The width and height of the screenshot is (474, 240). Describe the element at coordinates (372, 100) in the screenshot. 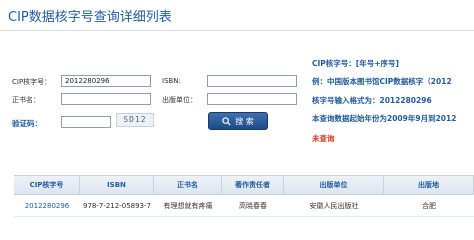

I see `info-input-format: 核字号输入格式为：2012280296` at that location.